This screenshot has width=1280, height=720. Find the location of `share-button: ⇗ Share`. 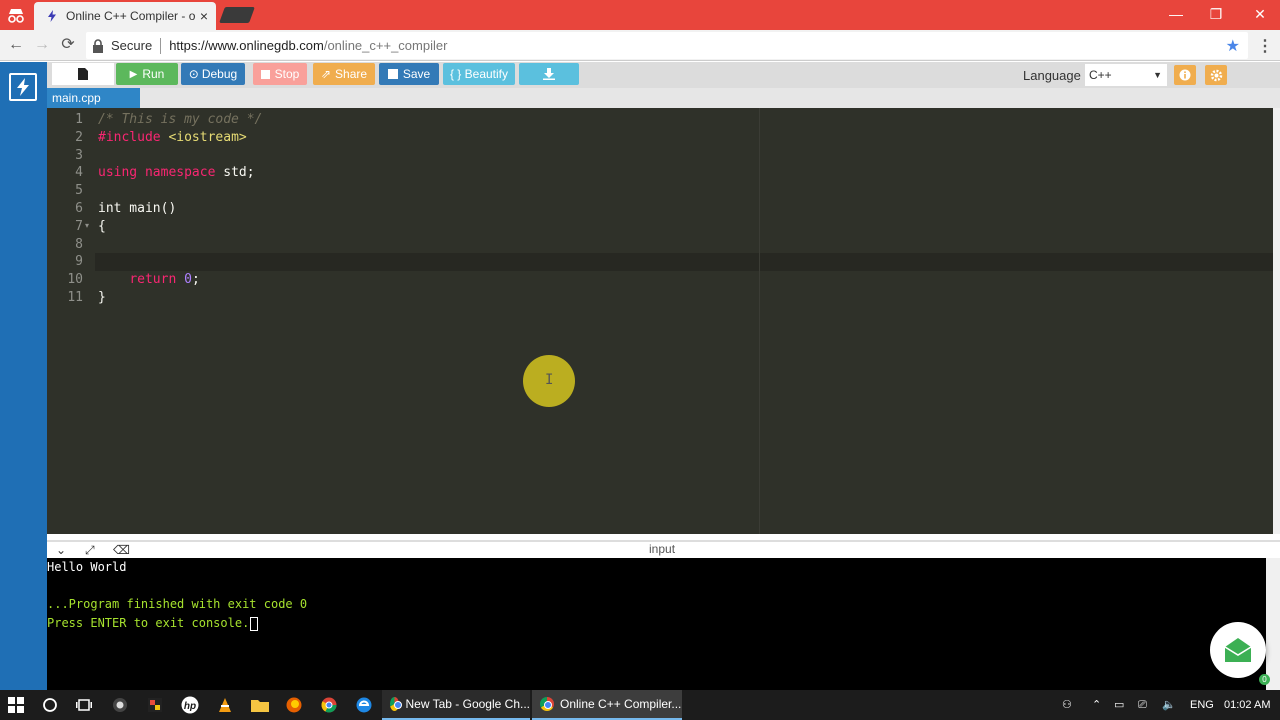

share-button: ⇗ Share is located at coordinates (344, 74).